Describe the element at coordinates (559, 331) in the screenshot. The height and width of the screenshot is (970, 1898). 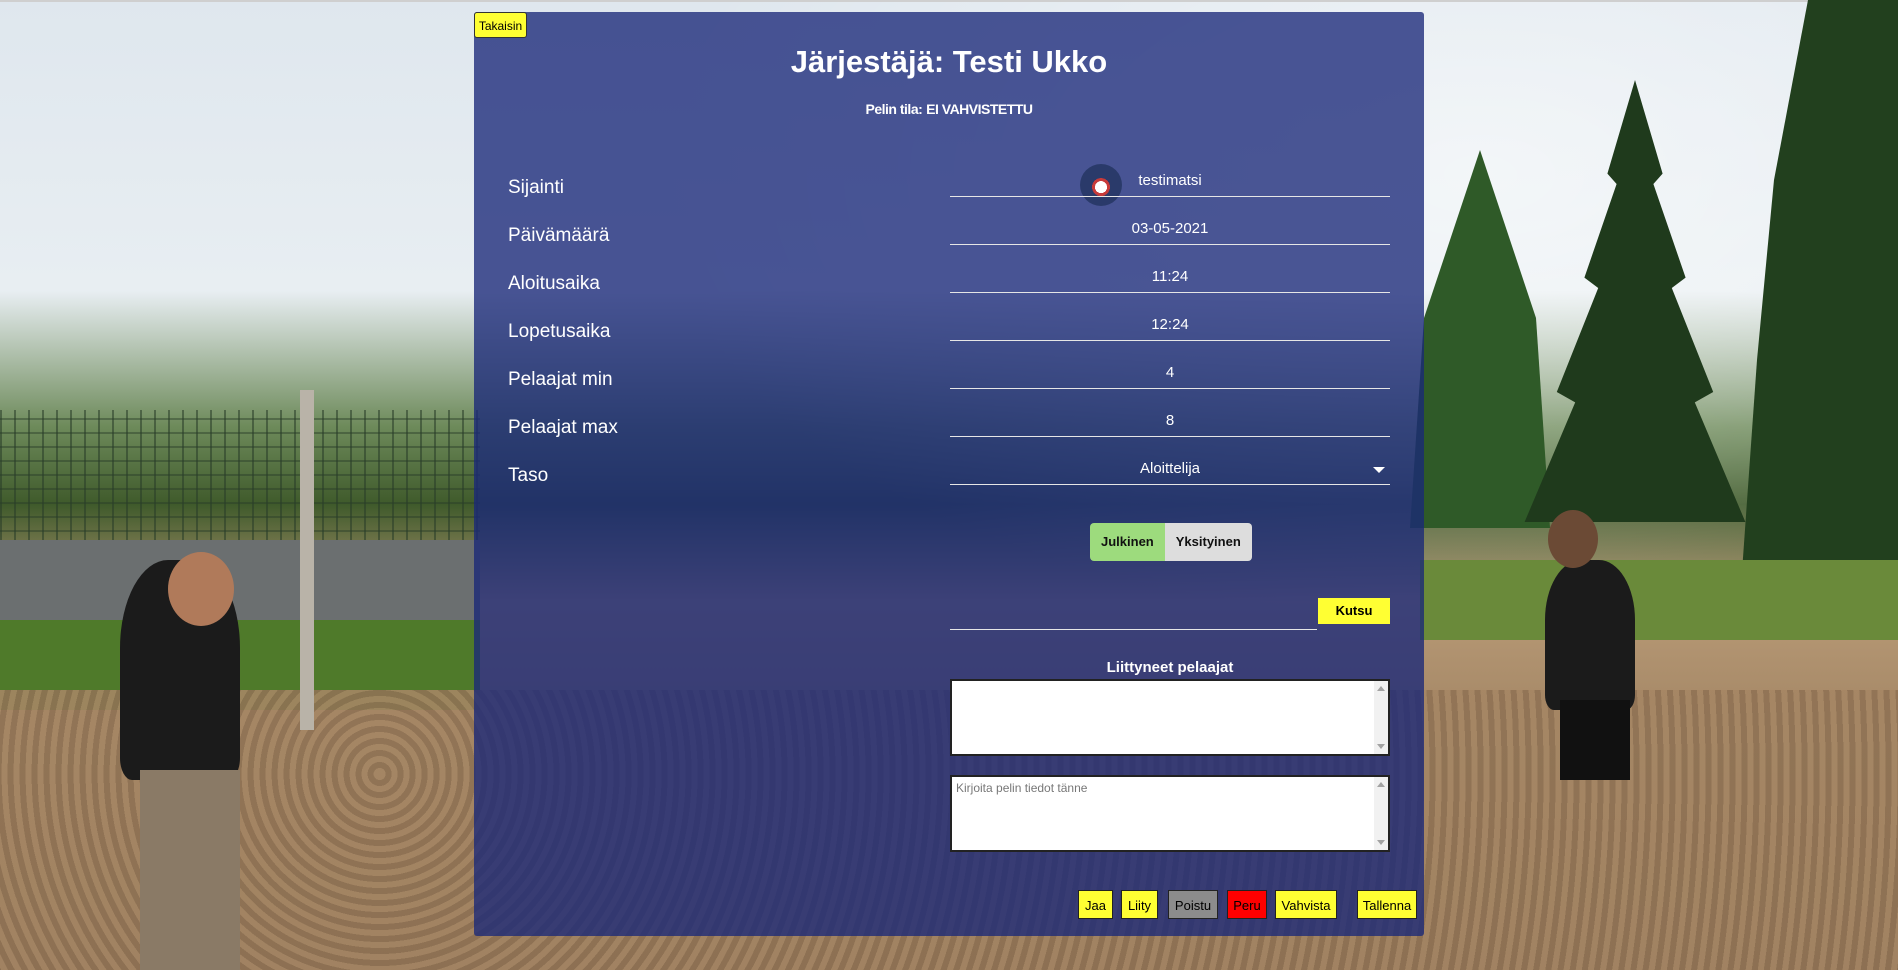
I see `end-time-label: Lopetusaika` at that location.